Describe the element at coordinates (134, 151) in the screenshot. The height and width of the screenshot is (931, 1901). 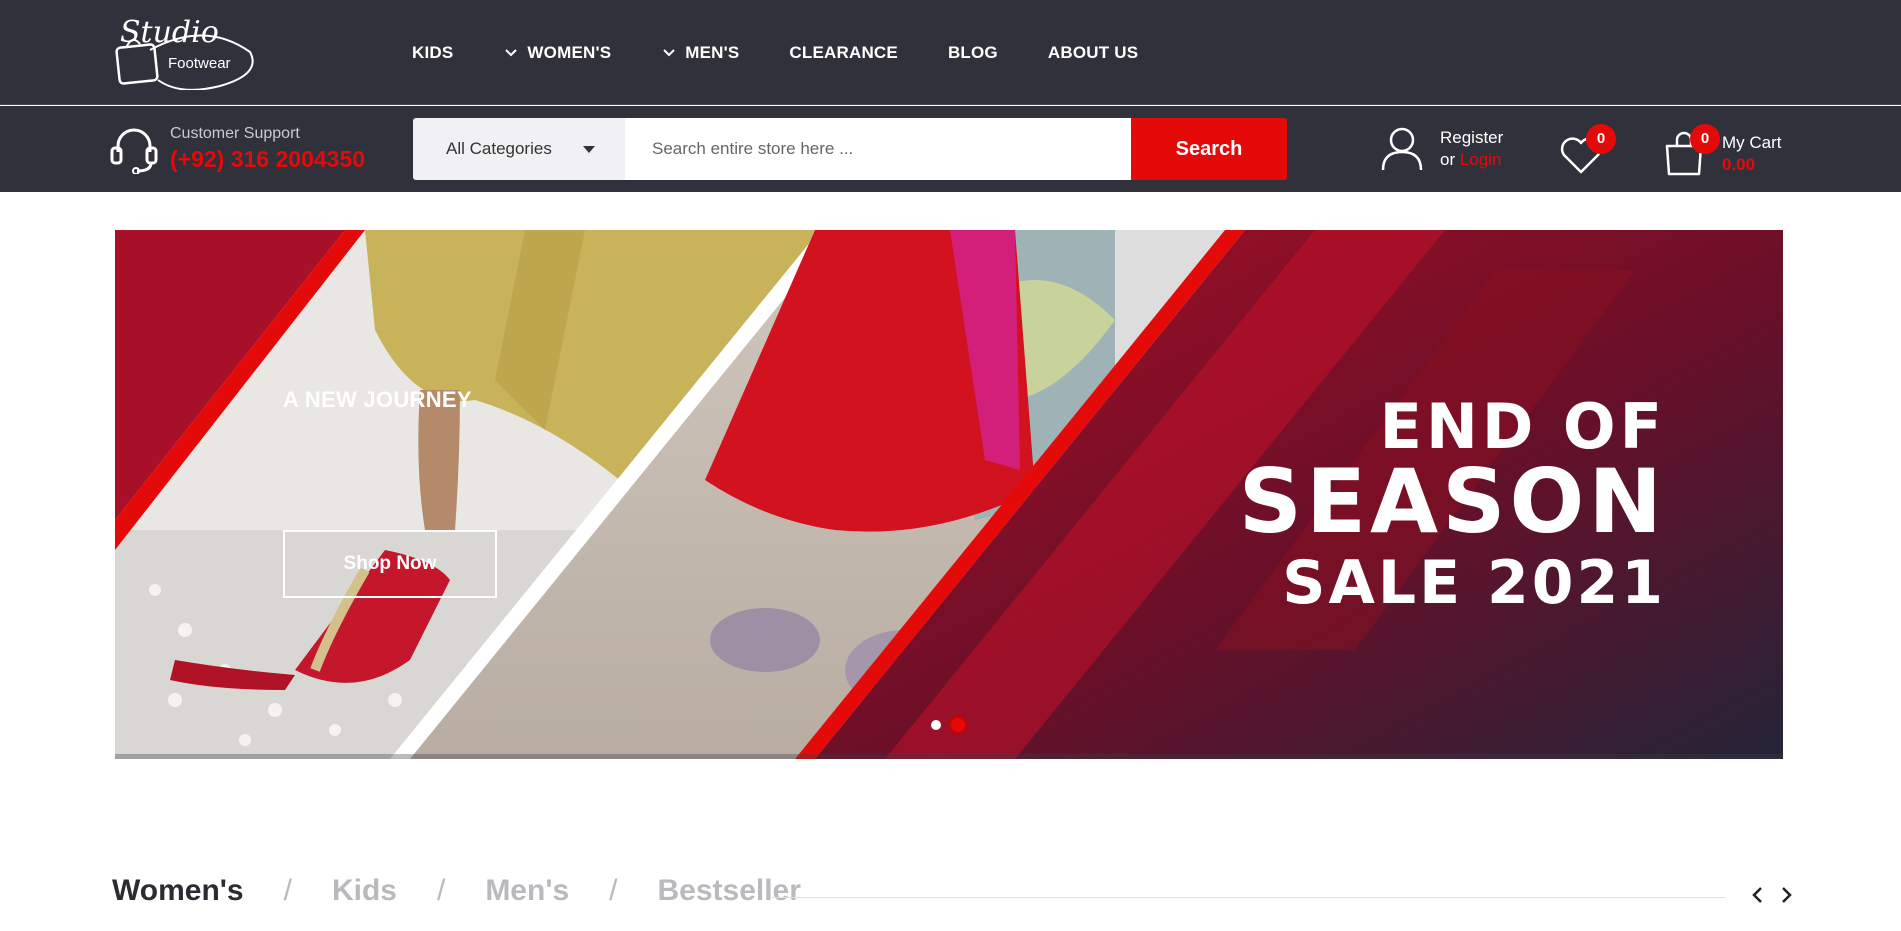
I see `headset-icon` at that location.